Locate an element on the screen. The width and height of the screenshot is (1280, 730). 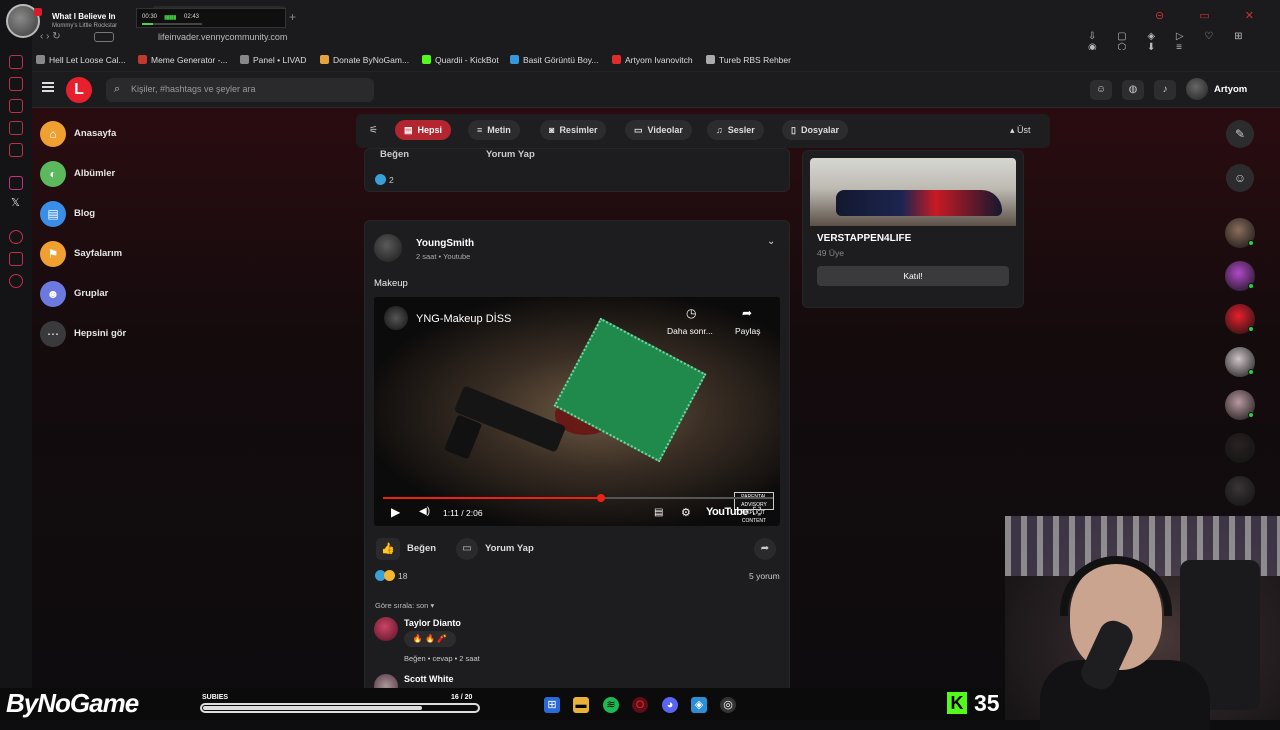
bookmark-item: Tureb RBS Rehber is located at coordinates (748, 60).